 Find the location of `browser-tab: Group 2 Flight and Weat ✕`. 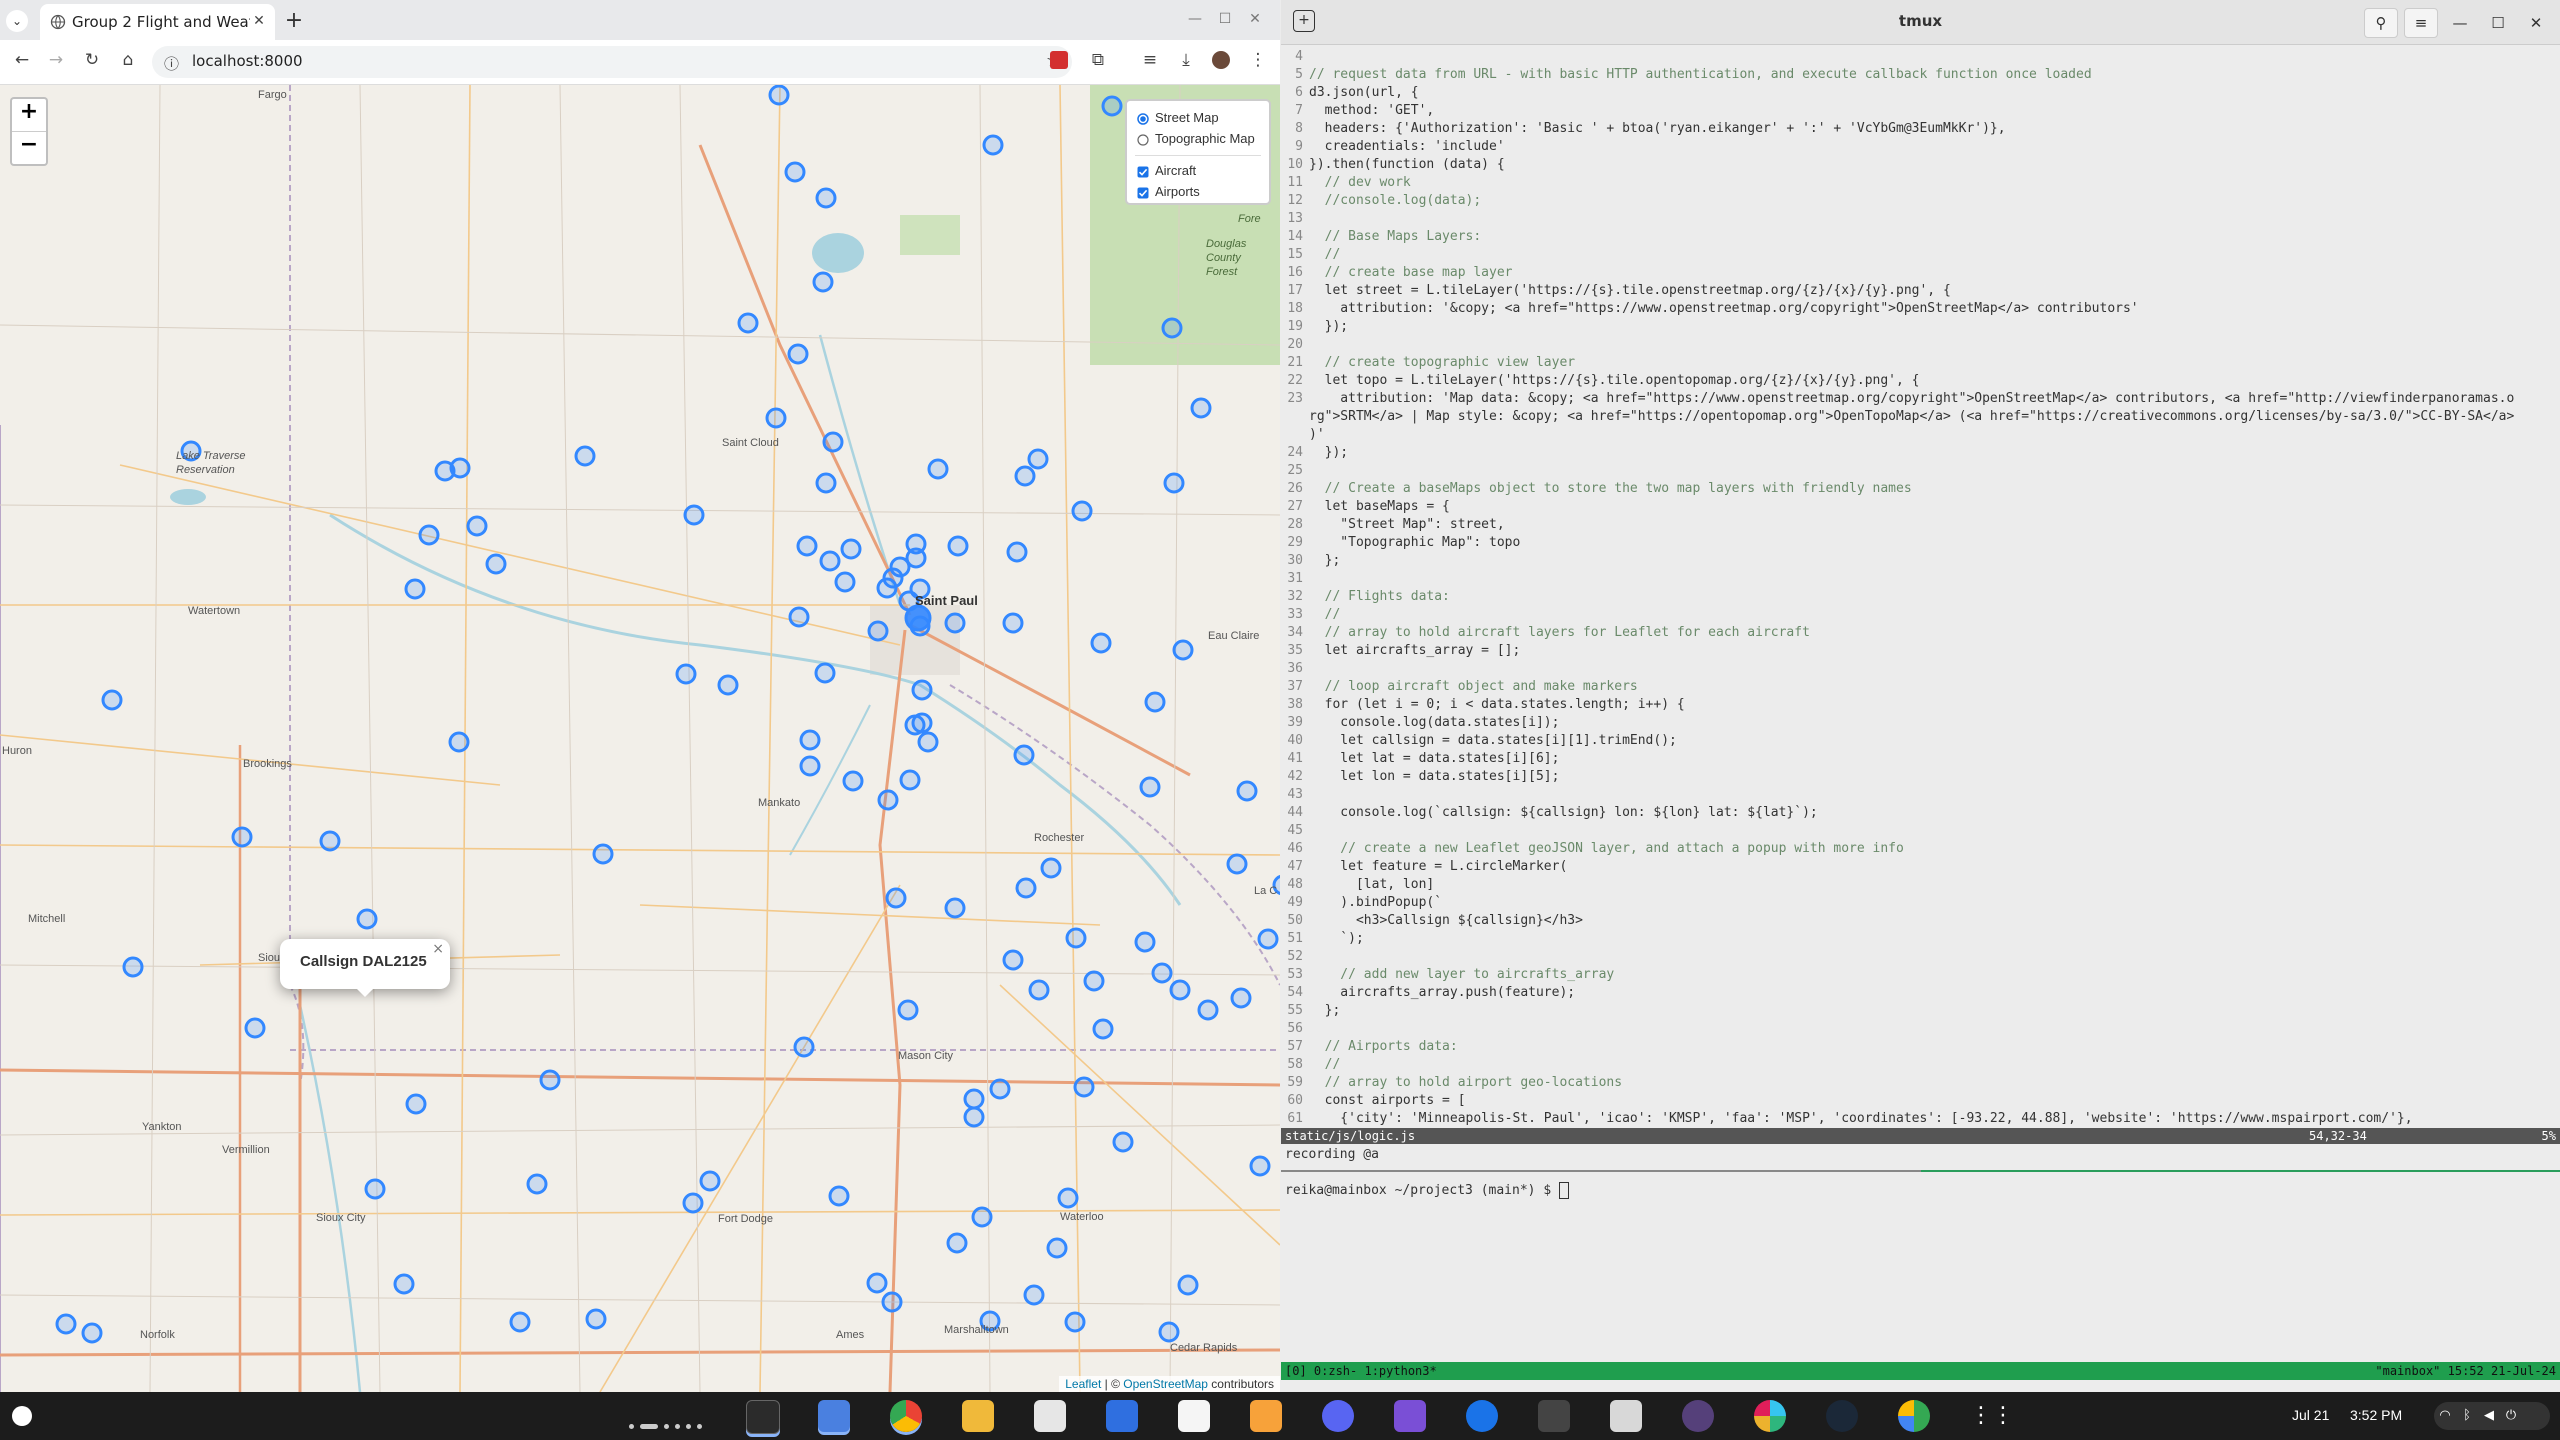

browser-tab: Group 2 Flight and Weat ✕ is located at coordinates (157, 22).